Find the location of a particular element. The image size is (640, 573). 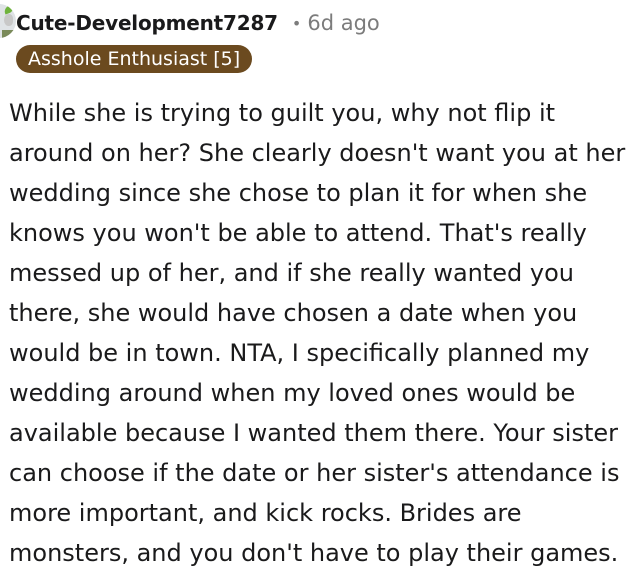

avatar is located at coordinates (8, 21).